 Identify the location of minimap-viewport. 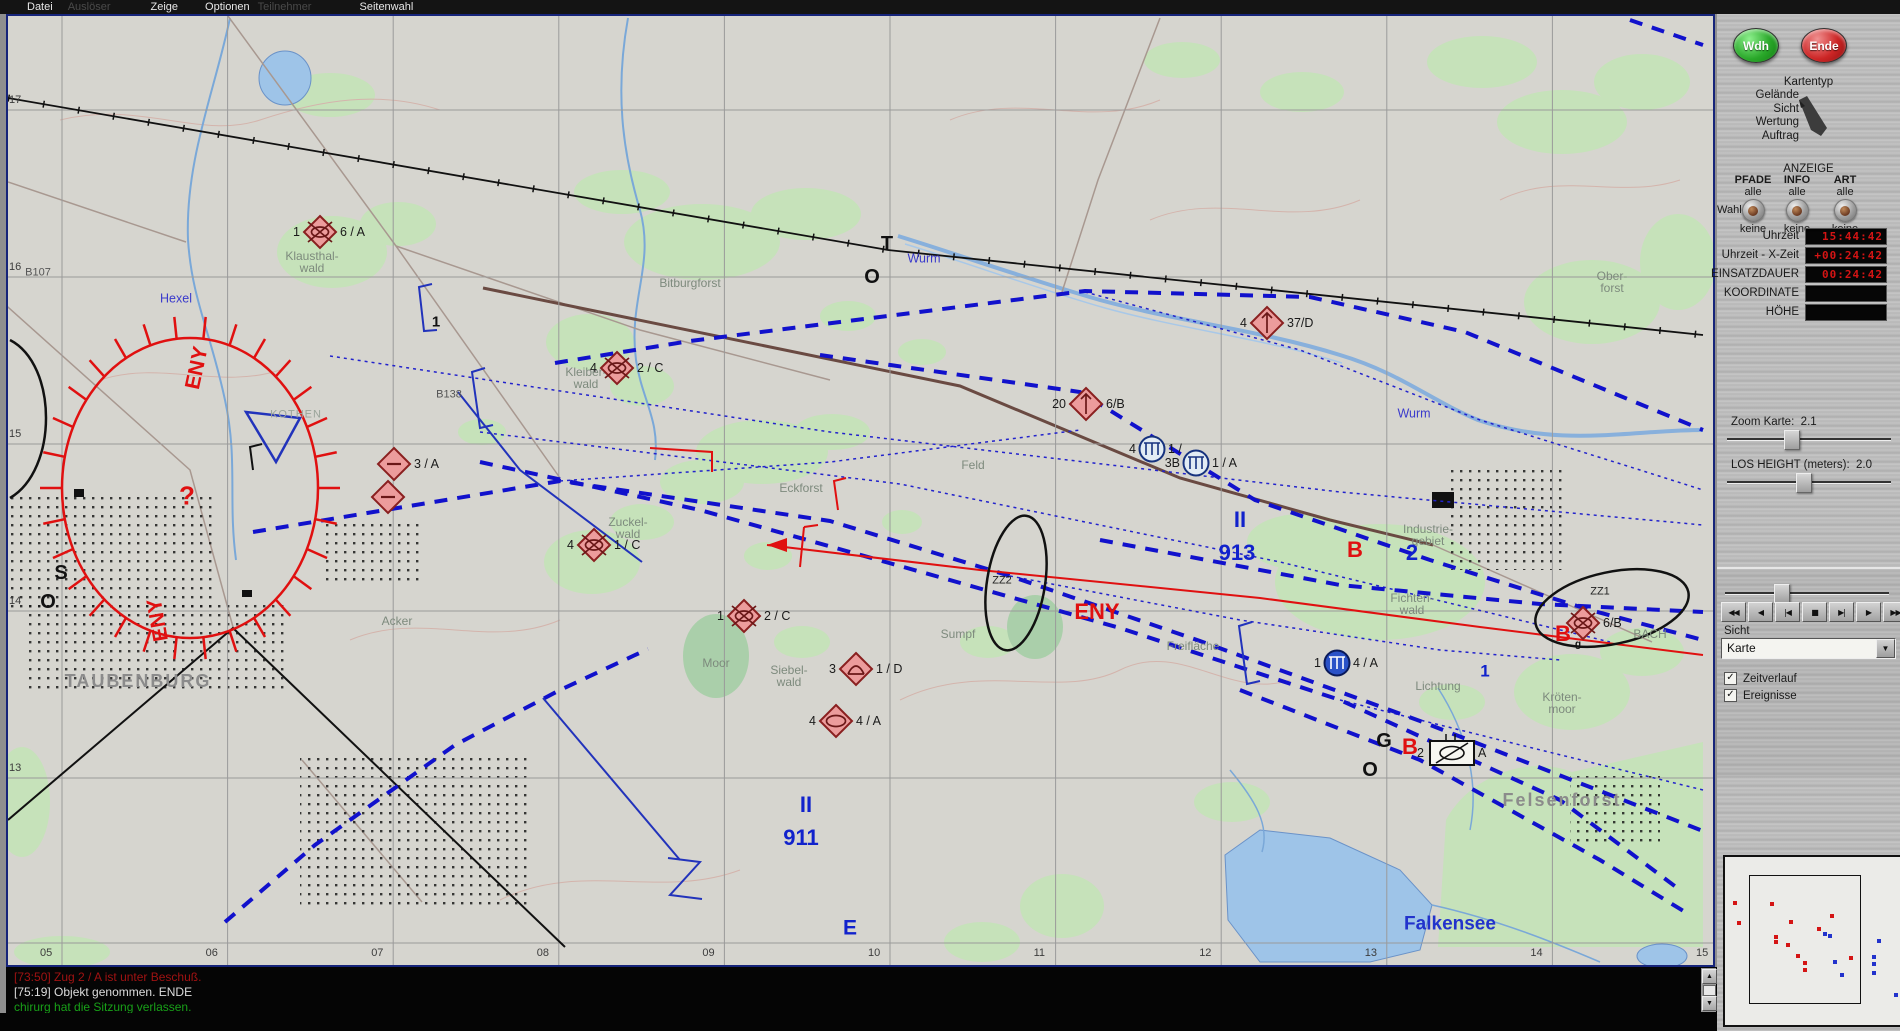
(1805, 939).